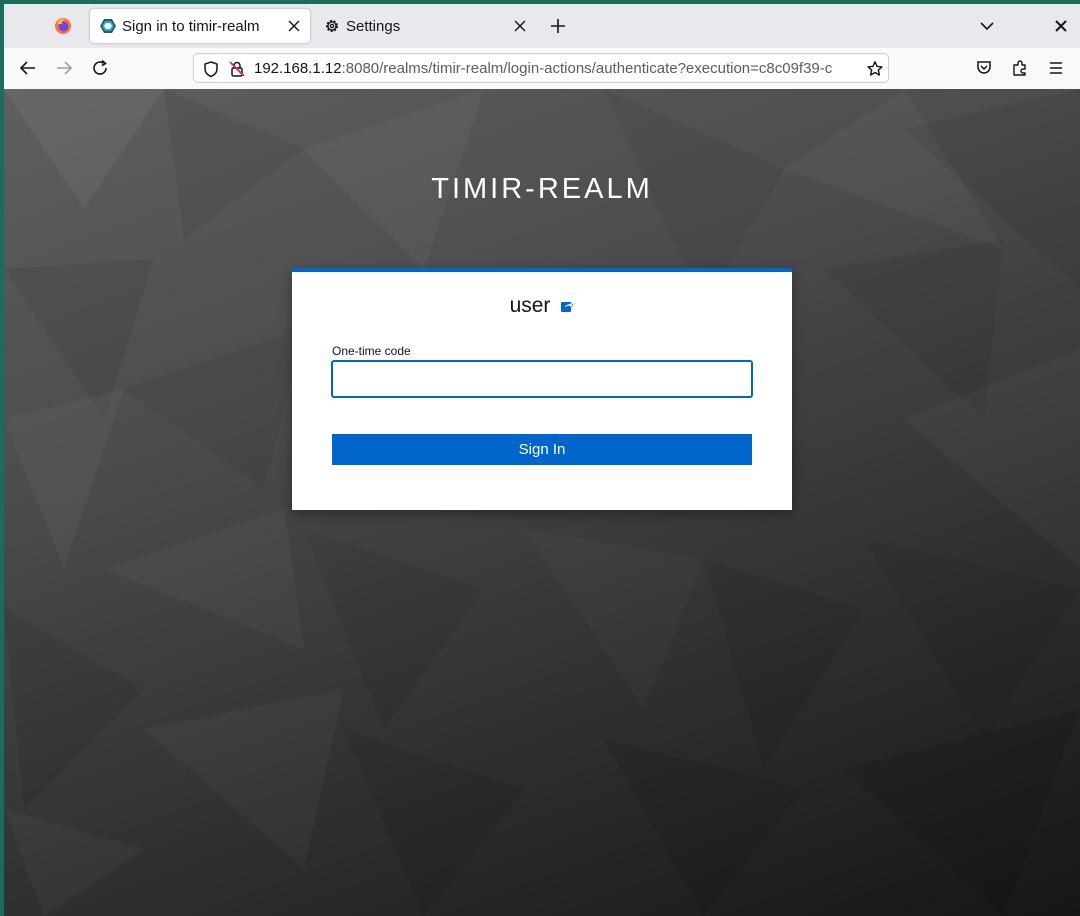 The image size is (1080, 916). What do you see at coordinates (542, 379) in the screenshot?
I see `otp-input` at bounding box center [542, 379].